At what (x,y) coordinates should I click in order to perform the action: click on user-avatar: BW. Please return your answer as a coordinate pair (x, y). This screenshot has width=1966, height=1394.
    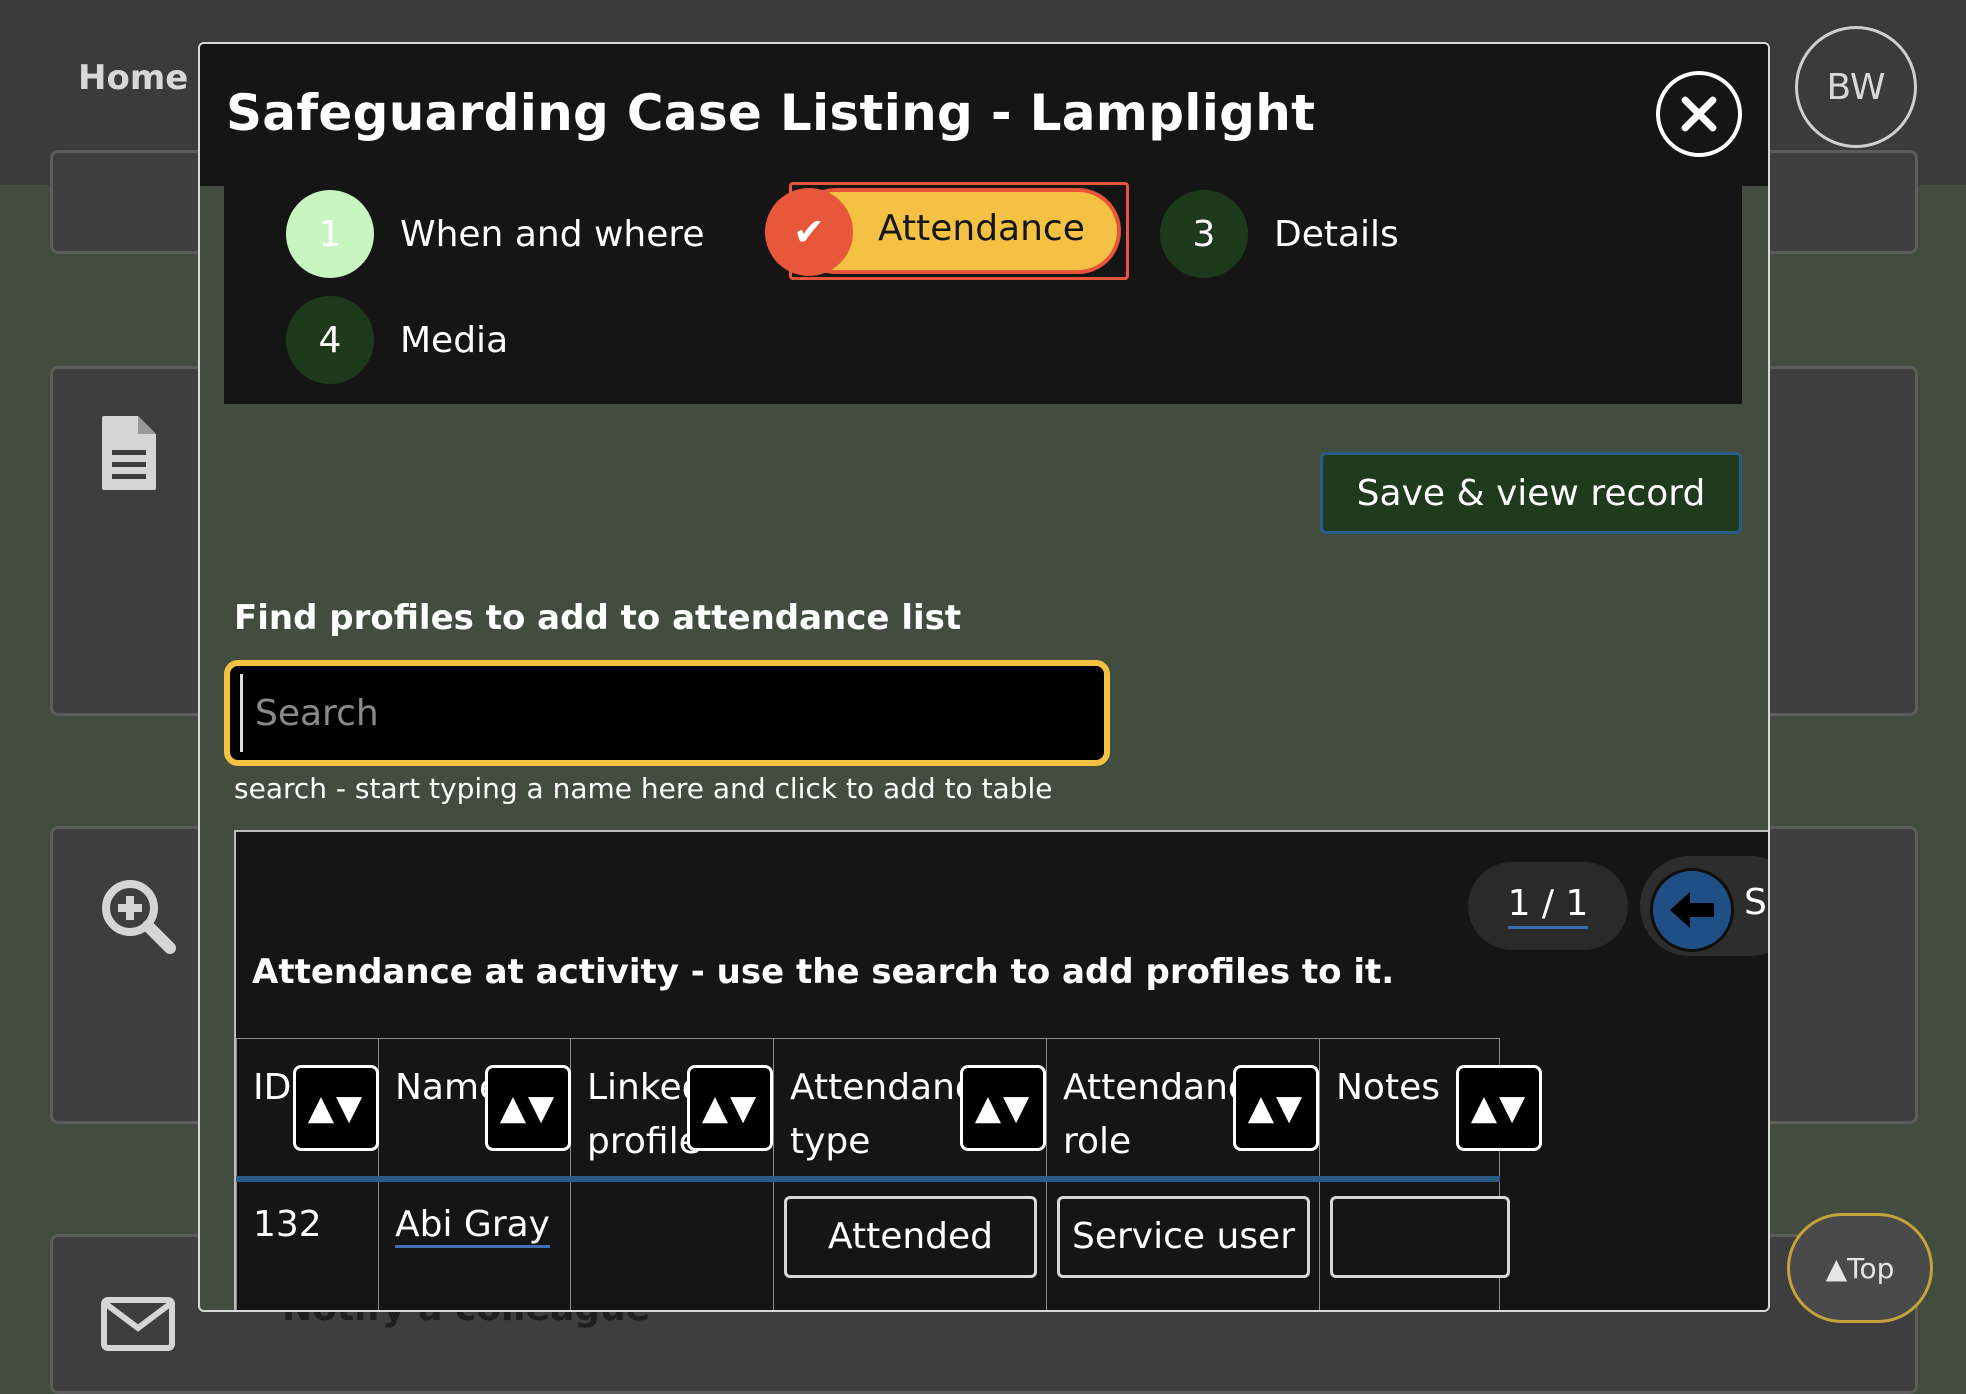
    Looking at the image, I should click on (1856, 87).